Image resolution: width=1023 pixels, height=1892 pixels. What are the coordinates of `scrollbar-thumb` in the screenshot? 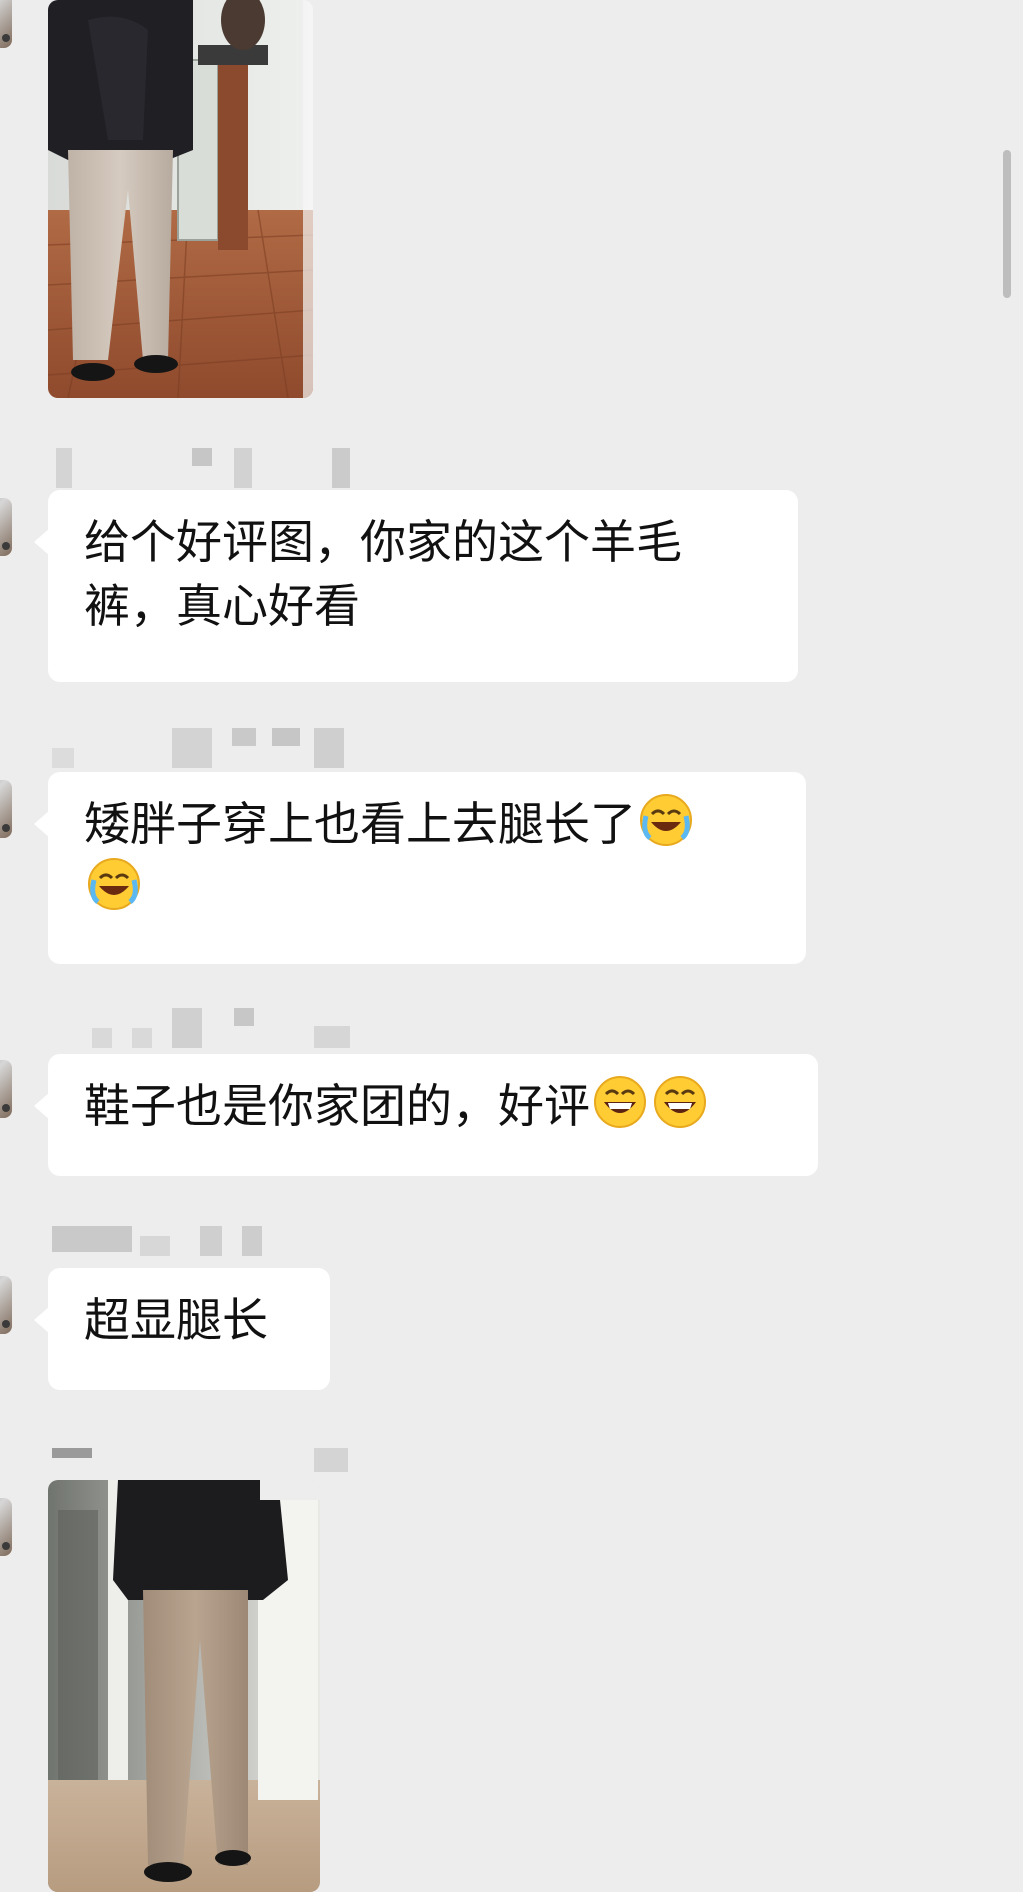 It's located at (1007, 224).